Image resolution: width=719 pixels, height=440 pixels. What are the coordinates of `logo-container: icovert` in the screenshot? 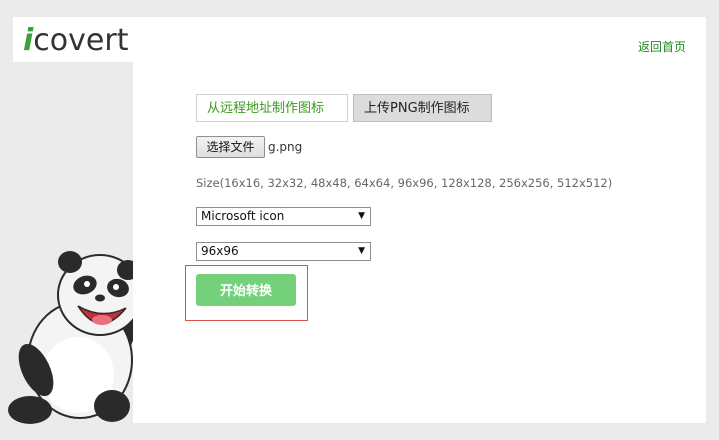 It's located at (73, 39).